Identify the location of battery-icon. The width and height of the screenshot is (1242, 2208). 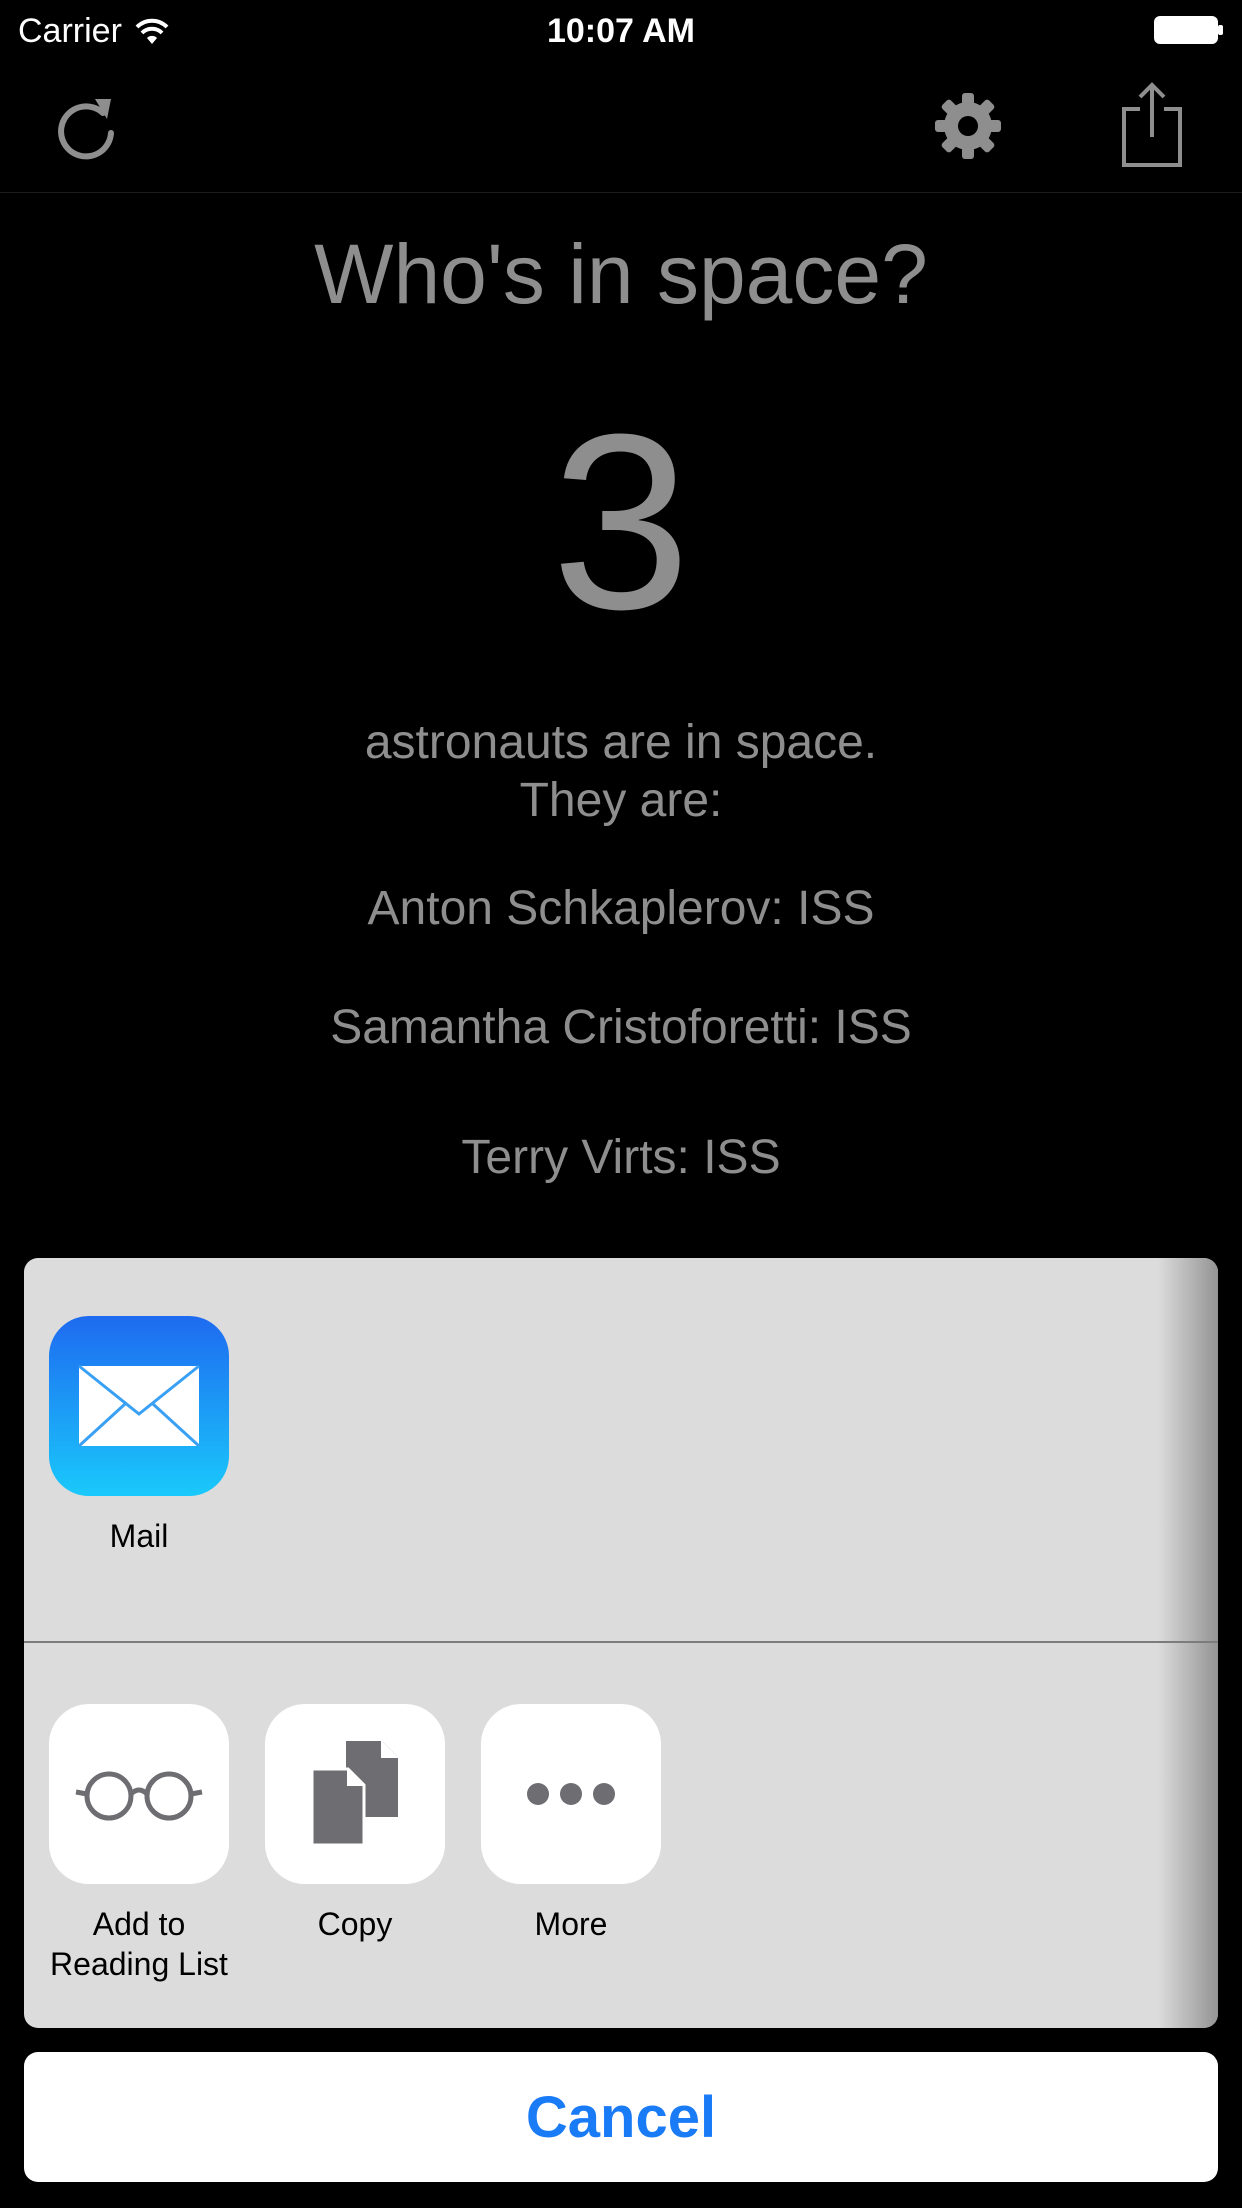
(1188, 30).